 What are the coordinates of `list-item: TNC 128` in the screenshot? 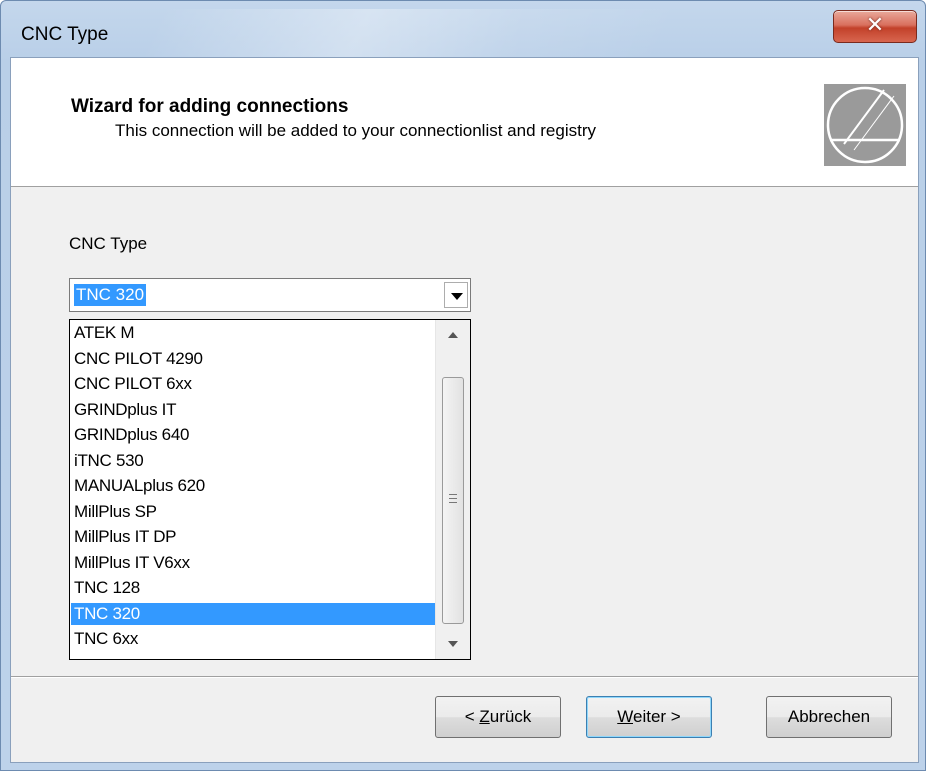 It's located at (253, 588).